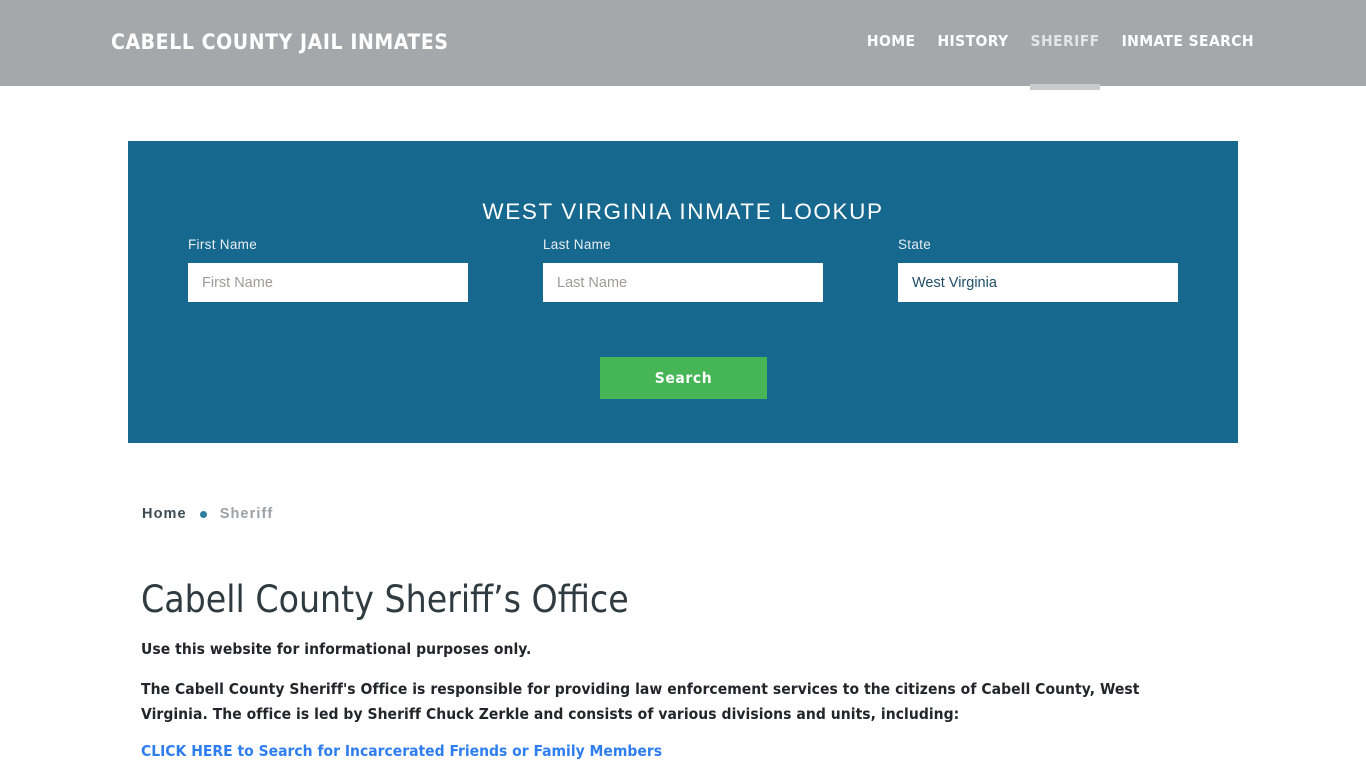 The width and height of the screenshot is (1366, 768). What do you see at coordinates (328, 282) in the screenshot?
I see `first-name-input` at bounding box center [328, 282].